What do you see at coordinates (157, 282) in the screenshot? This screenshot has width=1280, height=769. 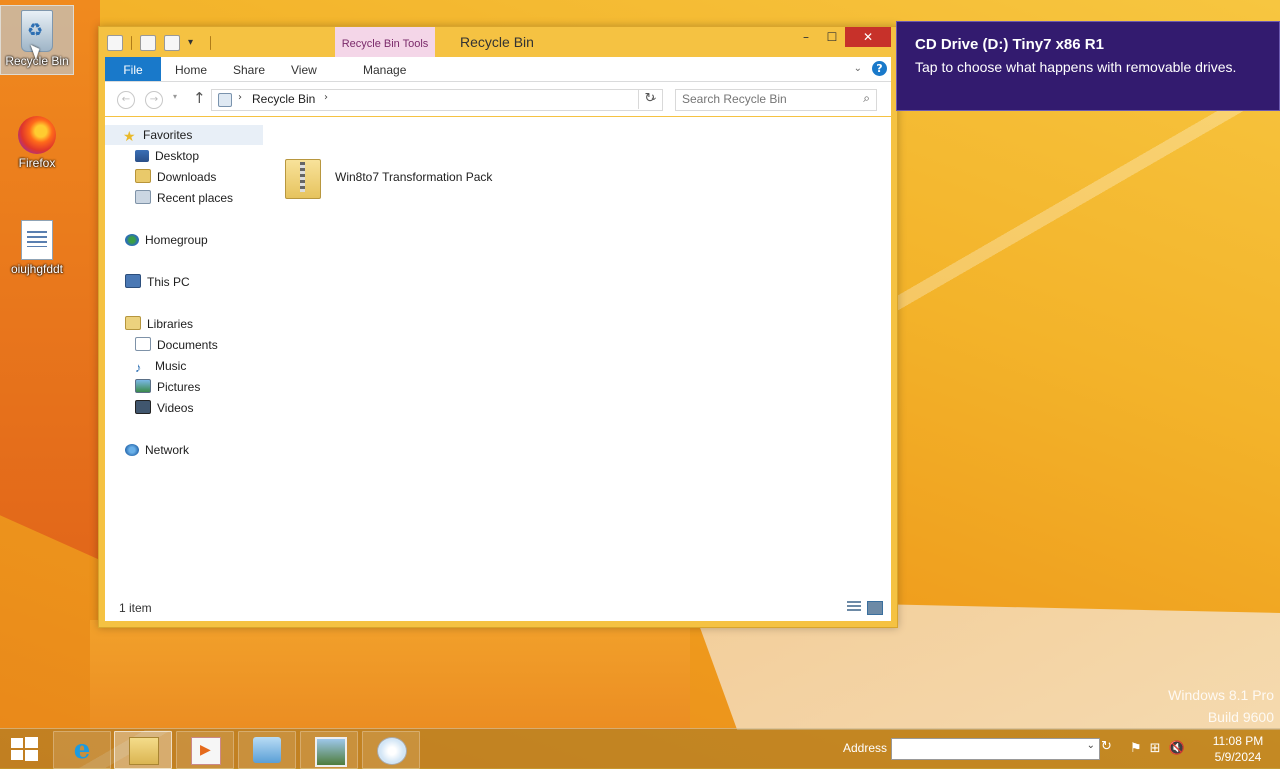 I see `nav-item-this-pc: This PC` at bounding box center [157, 282].